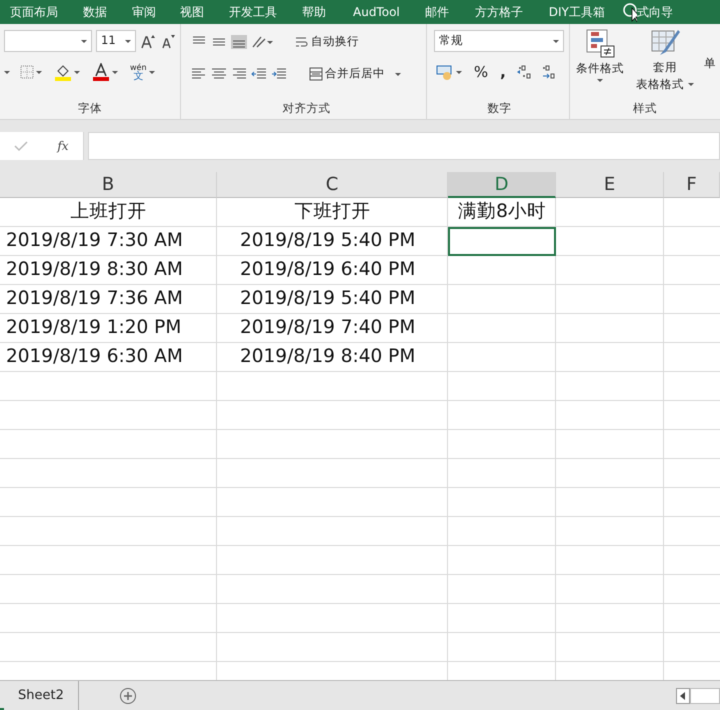 The height and width of the screenshot is (710, 720). Describe the element at coordinates (503, 72) in the screenshot. I see `comma-style-button: ,` at that location.